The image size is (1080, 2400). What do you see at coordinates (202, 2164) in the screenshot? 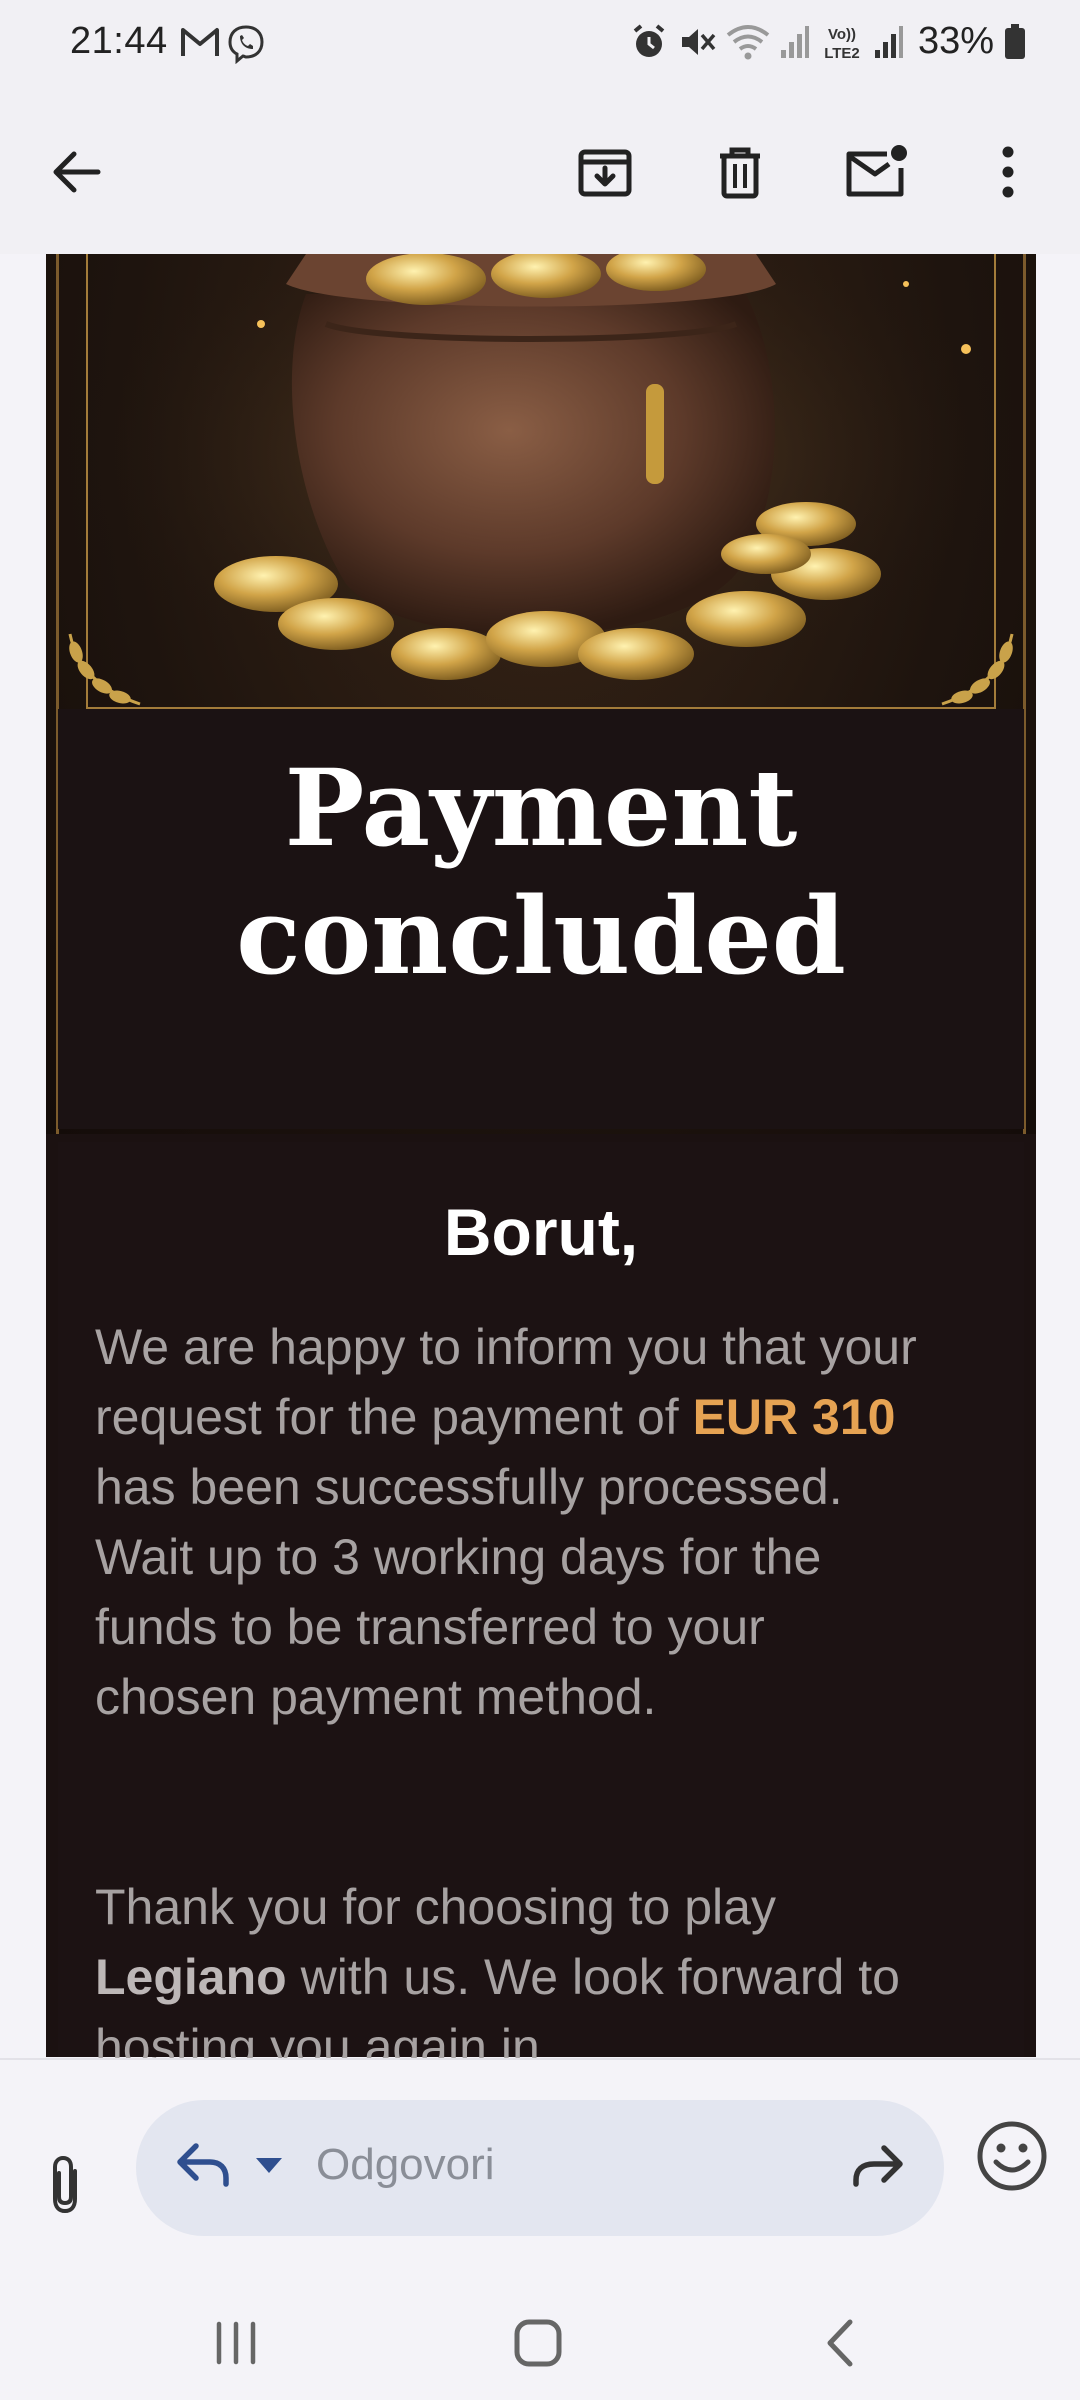
I see `reply-icon` at bounding box center [202, 2164].